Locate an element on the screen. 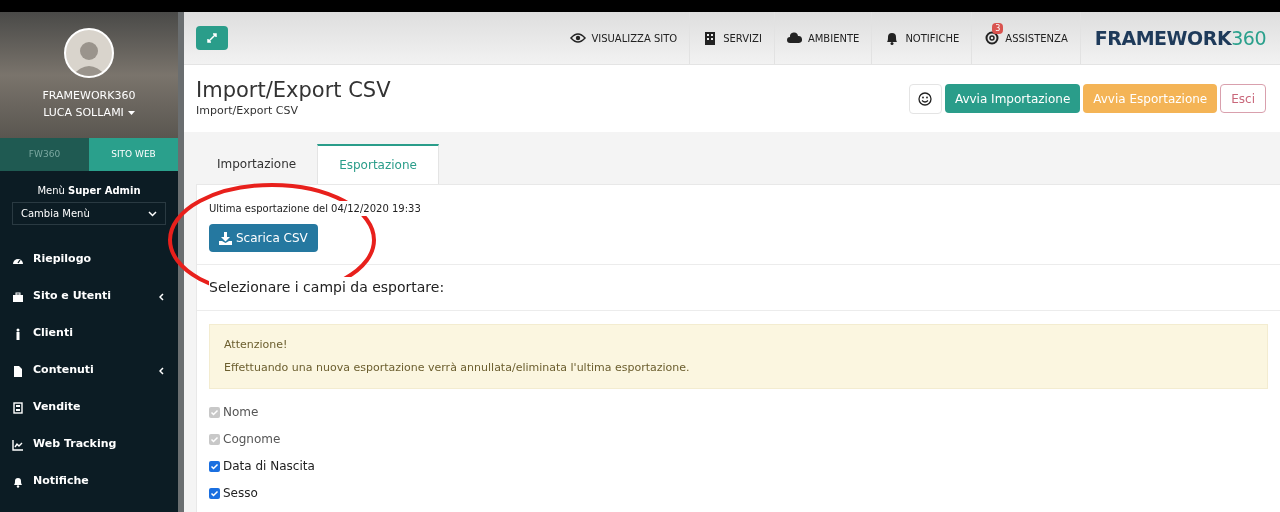  download-icon is located at coordinates (225, 238).